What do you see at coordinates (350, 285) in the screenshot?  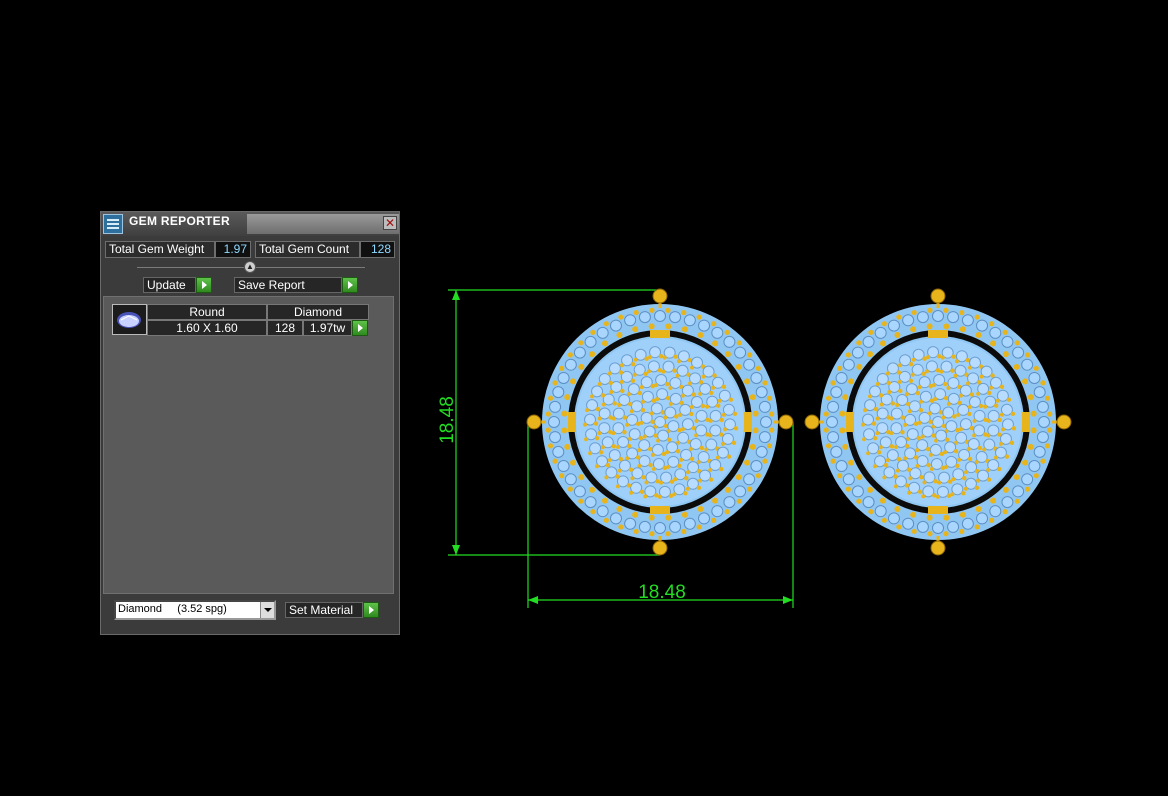 I see `save-report-play-icon` at bounding box center [350, 285].